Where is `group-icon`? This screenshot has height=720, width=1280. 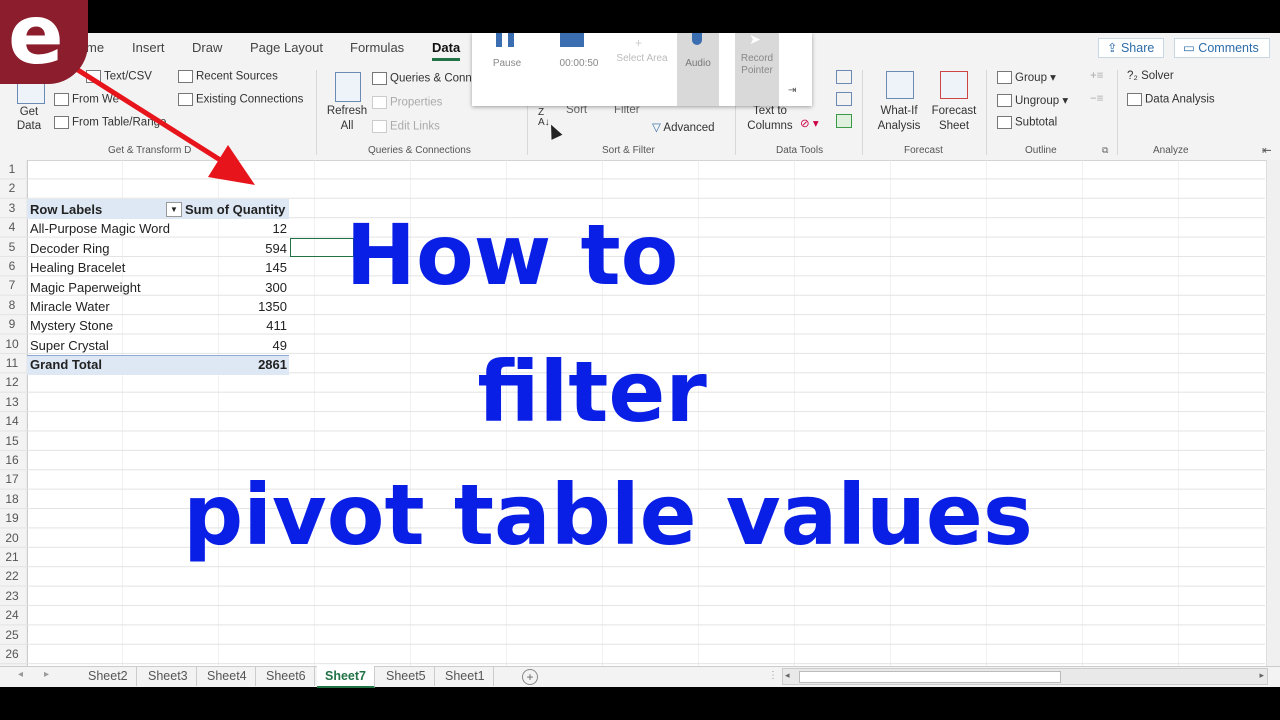 group-icon is located at coordinates (1004, 78).